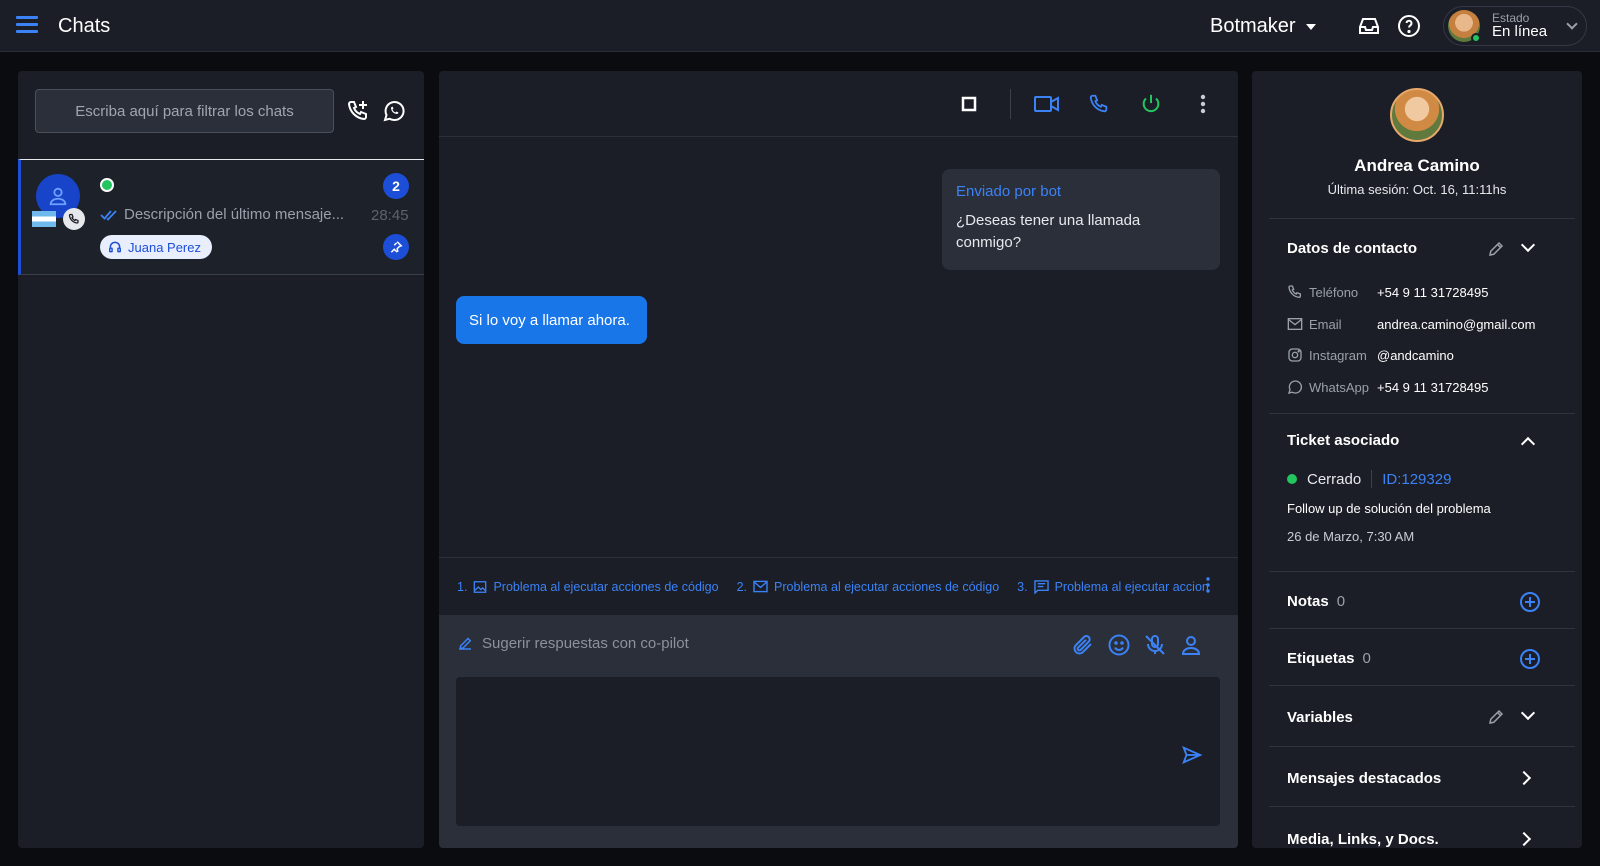 The image size is (1600, 866). I want to click on assigned-agent-chip: Juana Perez, so click(156, 247).